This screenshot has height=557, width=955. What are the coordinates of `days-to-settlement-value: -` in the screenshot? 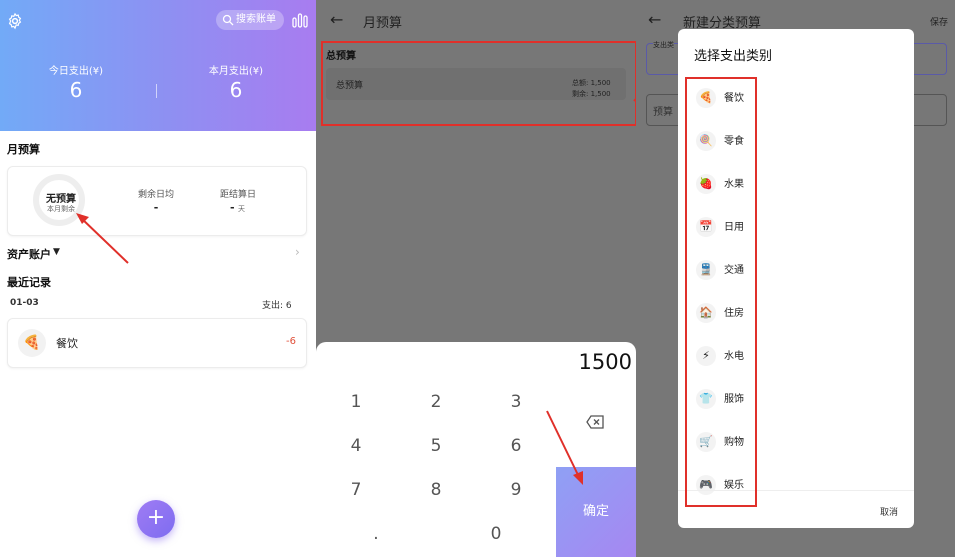 It's located at (232, 207).